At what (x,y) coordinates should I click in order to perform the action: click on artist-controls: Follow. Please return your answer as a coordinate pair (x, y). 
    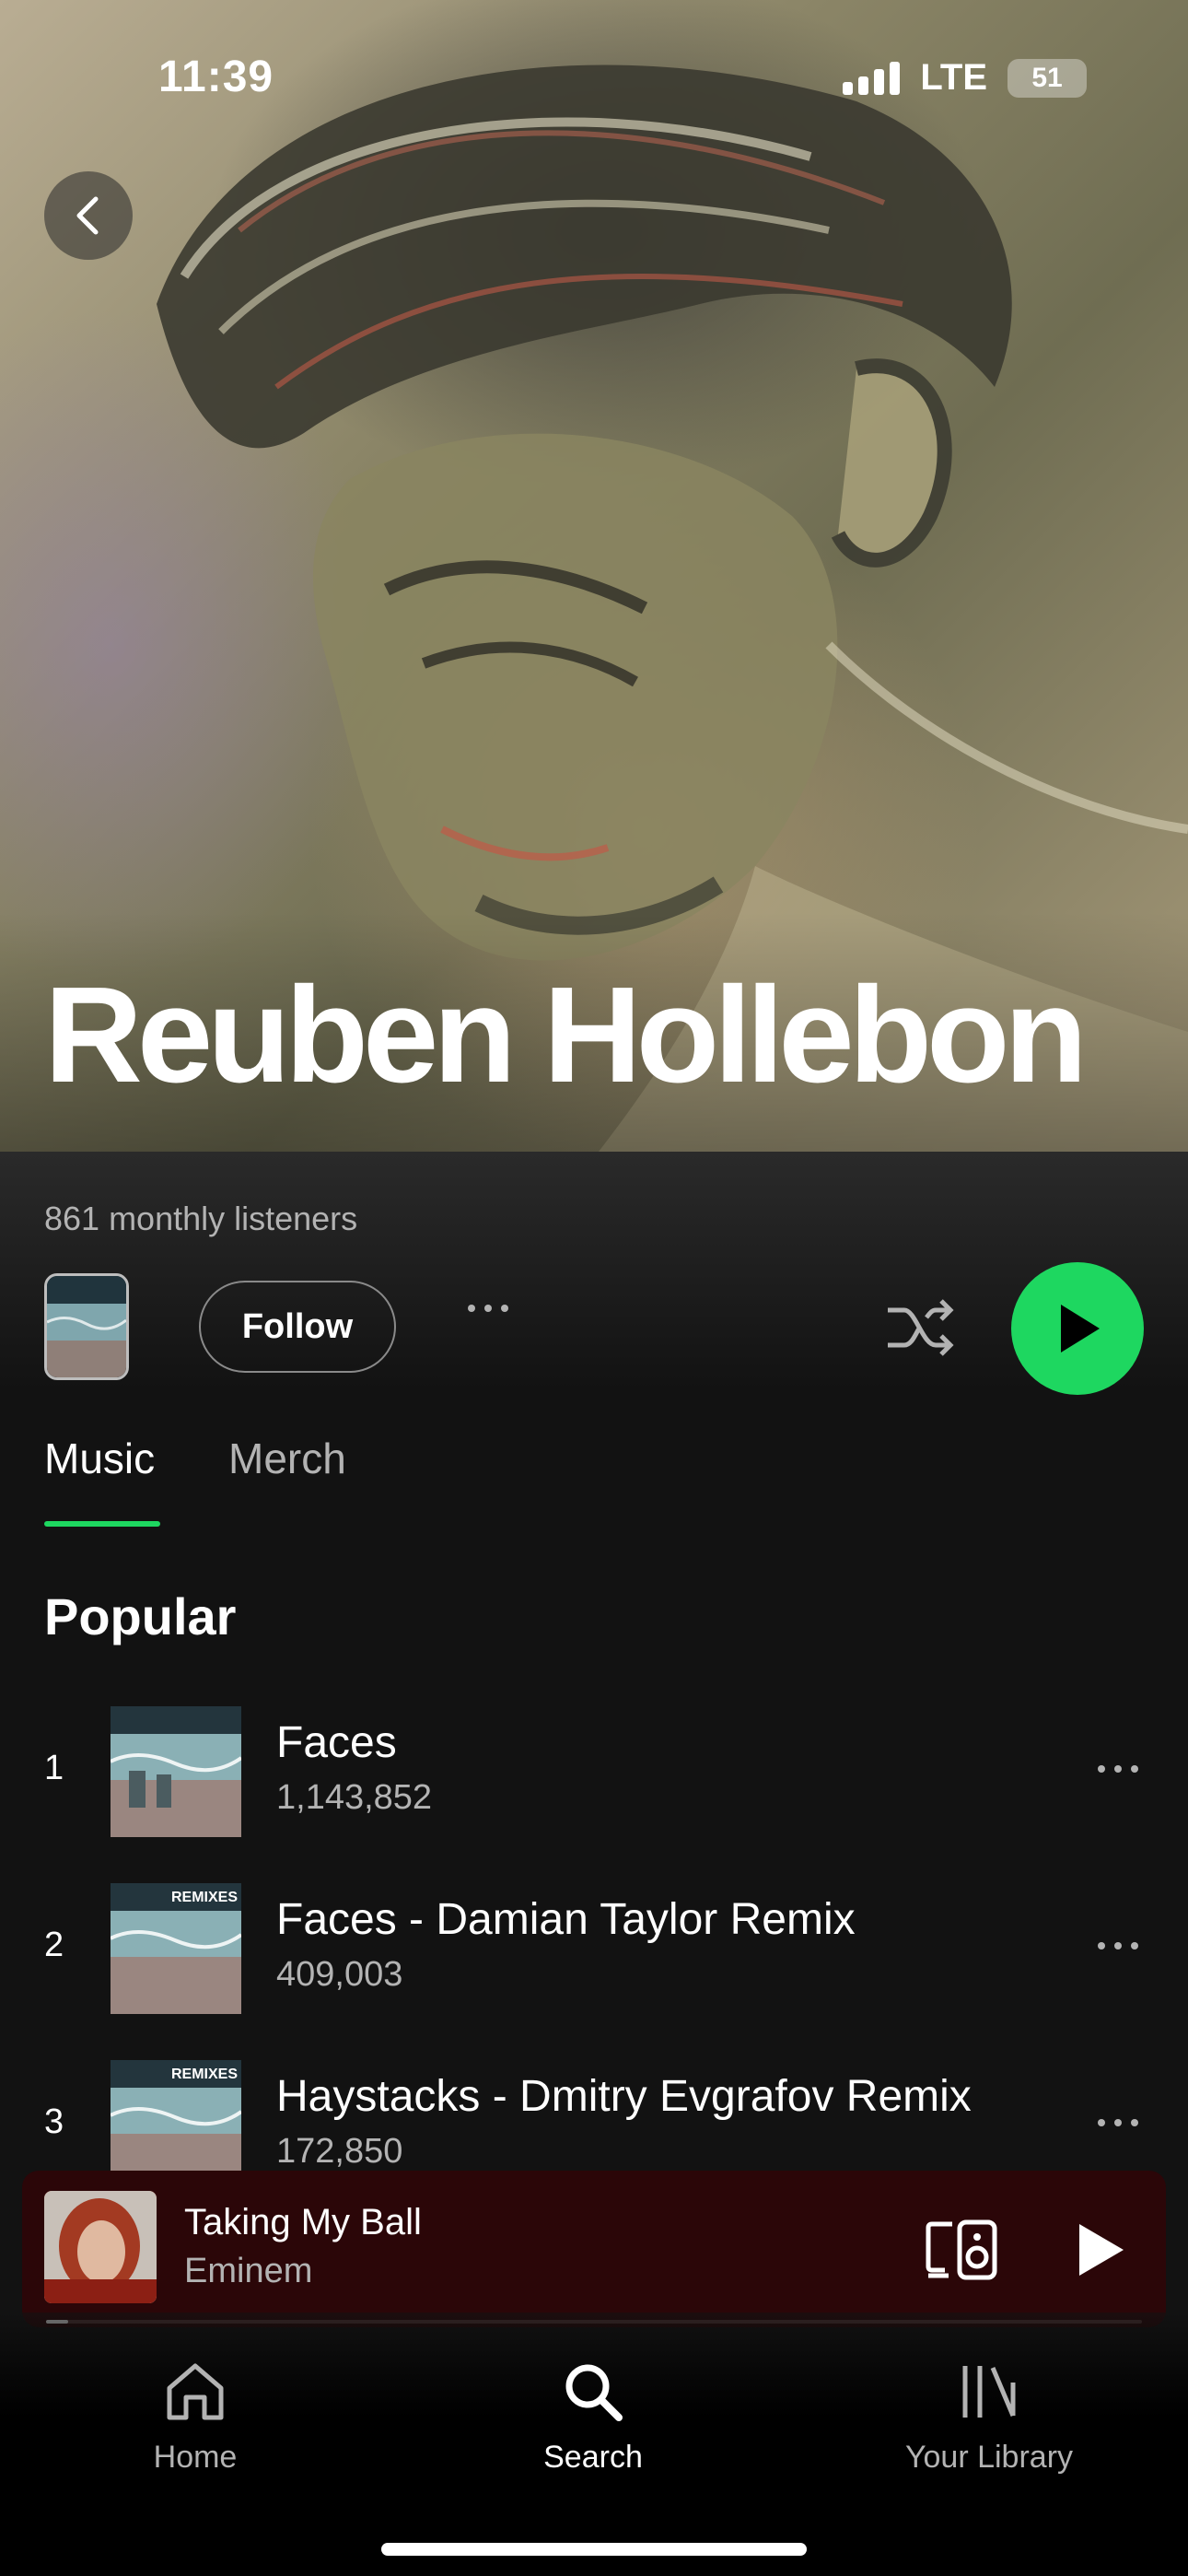
    Looking at the image, I should click on (594, 1328).